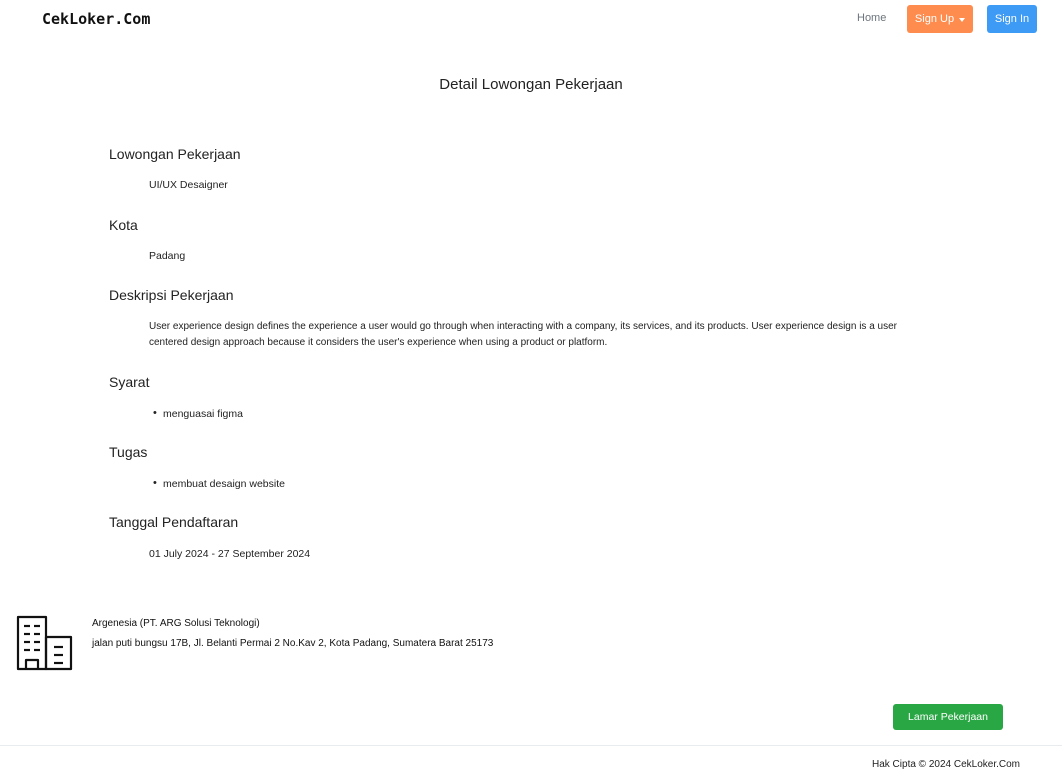 Image resolution: width=1062 pixels, height=774 pixels. What do you see at coordinates (167, 256) in the screenshot?
I see `city-value: Padang` at bounding box center [167, 256].